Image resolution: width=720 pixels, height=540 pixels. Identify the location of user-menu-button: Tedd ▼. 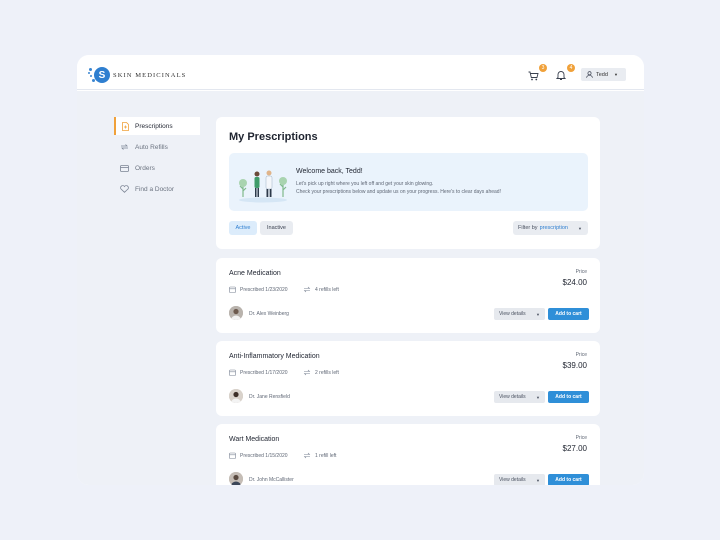
(603, 74).